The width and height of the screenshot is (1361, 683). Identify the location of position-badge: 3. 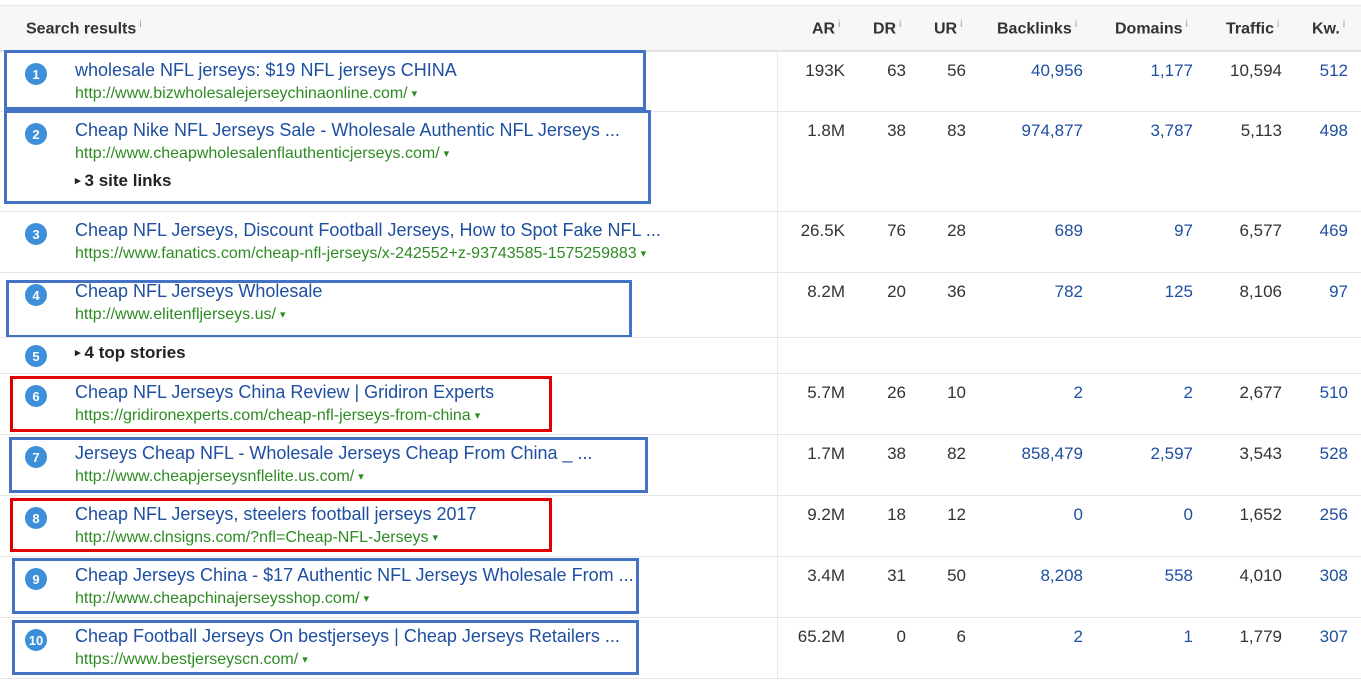
(36, 234).